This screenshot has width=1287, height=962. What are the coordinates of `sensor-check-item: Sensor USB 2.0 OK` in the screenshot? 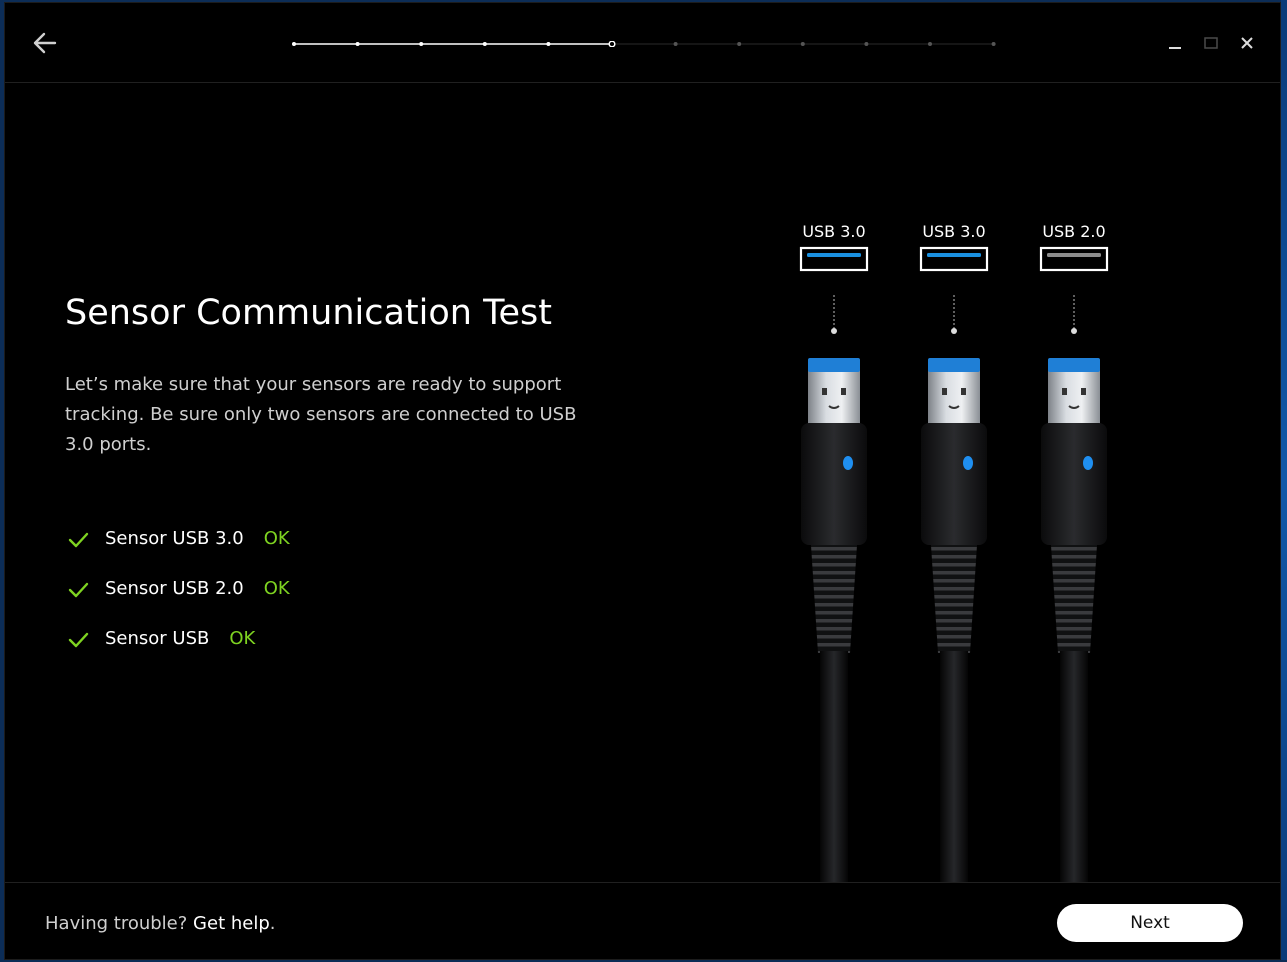 It's located at (178, 599).